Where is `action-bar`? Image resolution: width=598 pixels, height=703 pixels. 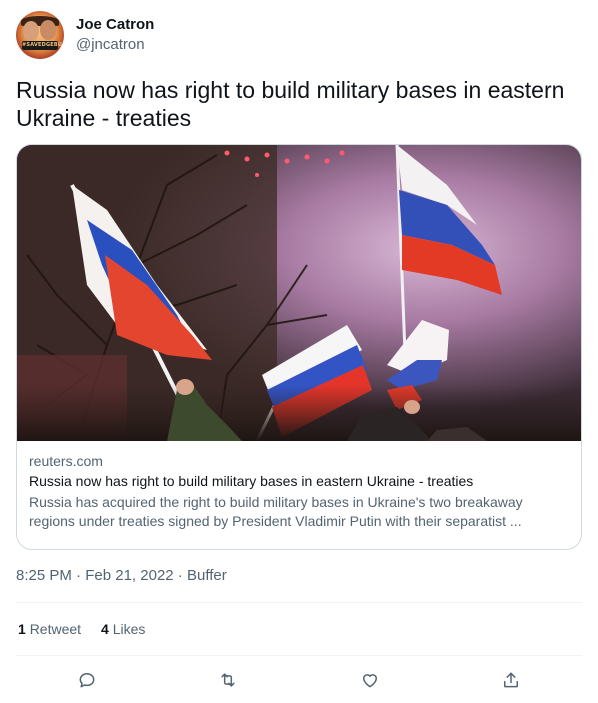 action-bar is located at coordinates (299, 680).